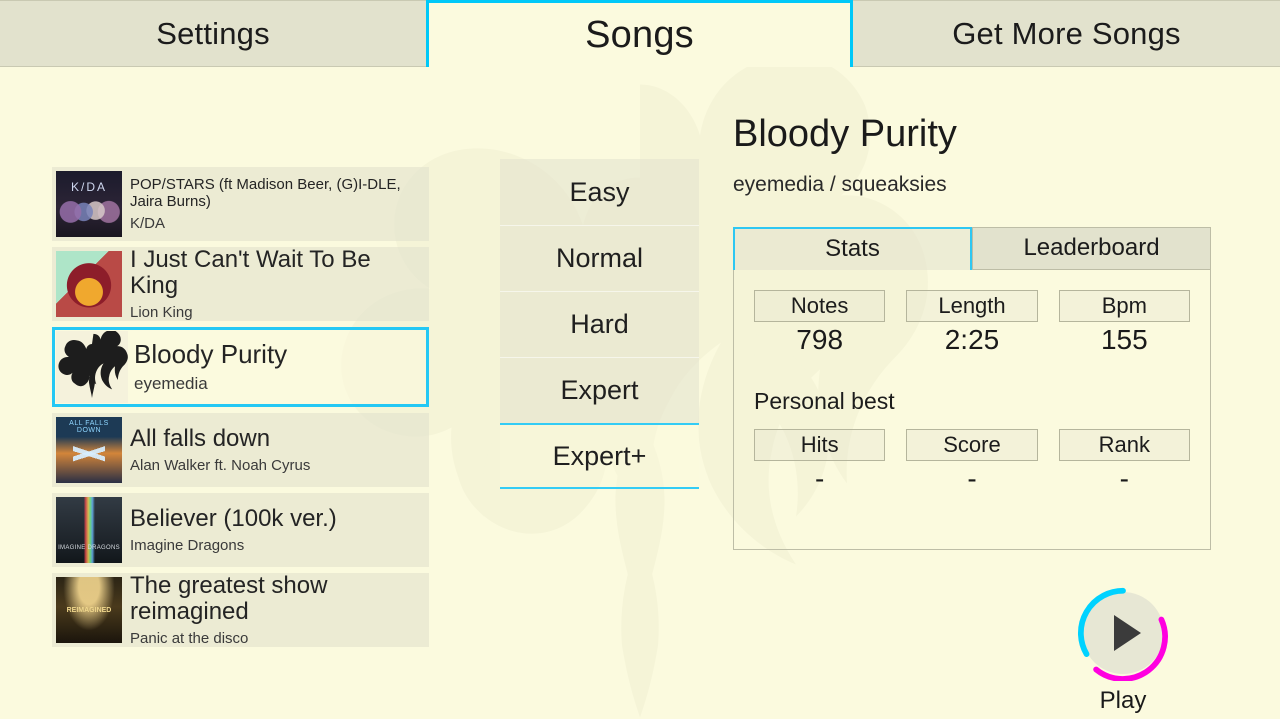 Image resolution: width=1280 pixels, height=719 pixels. I want to click on stat-rank: Rank -, so click(1124, 461).